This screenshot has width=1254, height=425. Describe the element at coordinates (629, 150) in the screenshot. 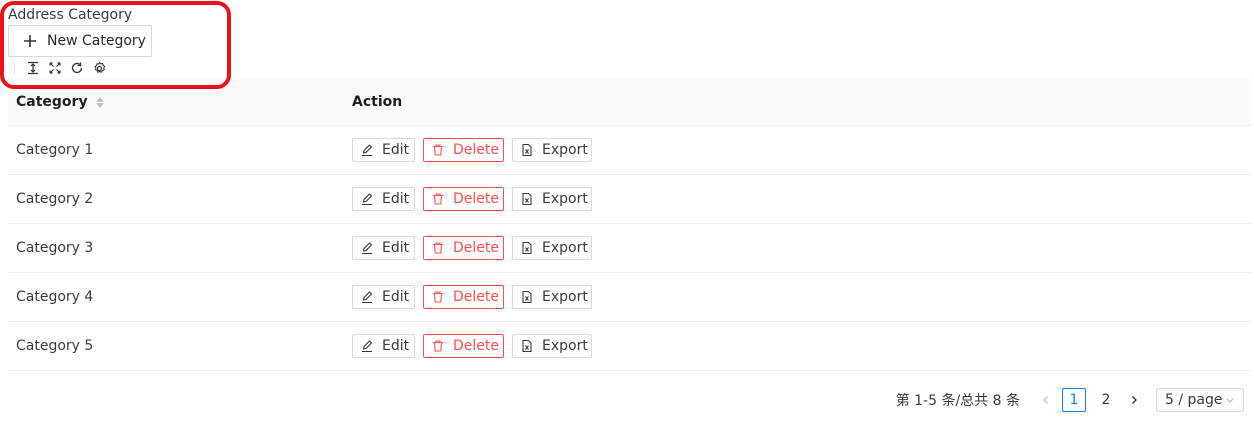

I see `table-row: Category 1 Edit Delete Export` at that location.